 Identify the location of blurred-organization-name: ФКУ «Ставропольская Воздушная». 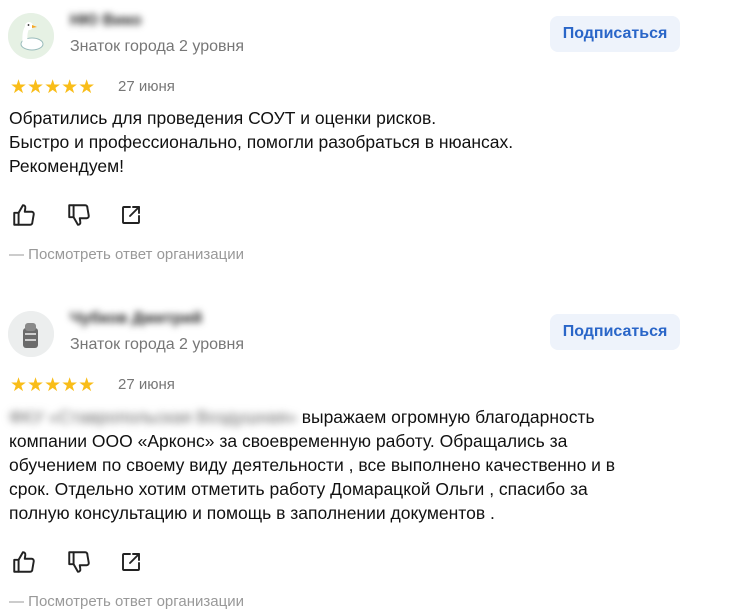
(153, 417).